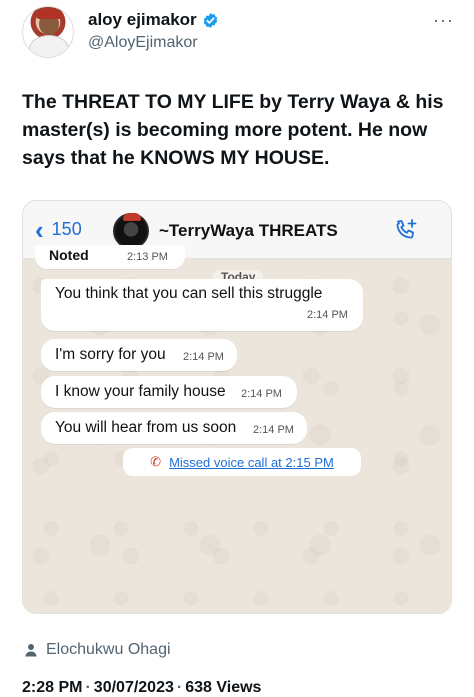  Describe the element at coordinates (140, 391) in the screenshot. I see `message-text: I know your family house` at that location.